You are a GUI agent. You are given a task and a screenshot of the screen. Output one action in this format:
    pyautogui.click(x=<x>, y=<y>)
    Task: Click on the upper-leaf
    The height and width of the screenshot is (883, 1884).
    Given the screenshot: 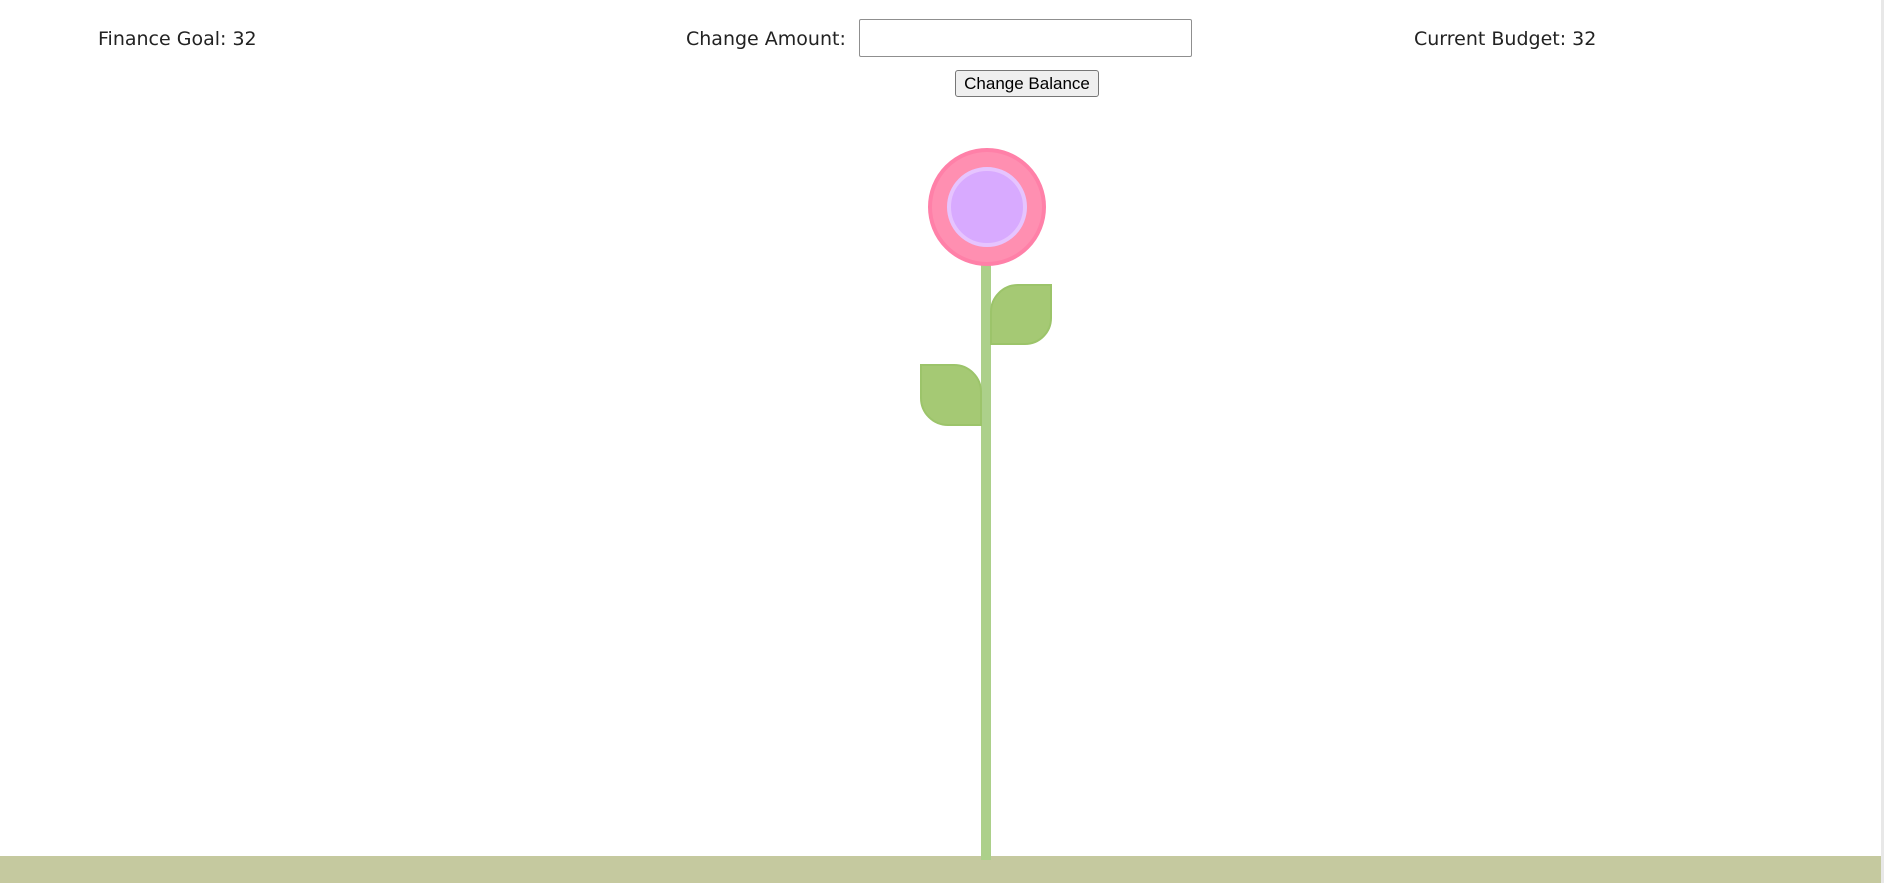 What is the action you would take?
    pyautogui.click(x=1021, y=314)
    